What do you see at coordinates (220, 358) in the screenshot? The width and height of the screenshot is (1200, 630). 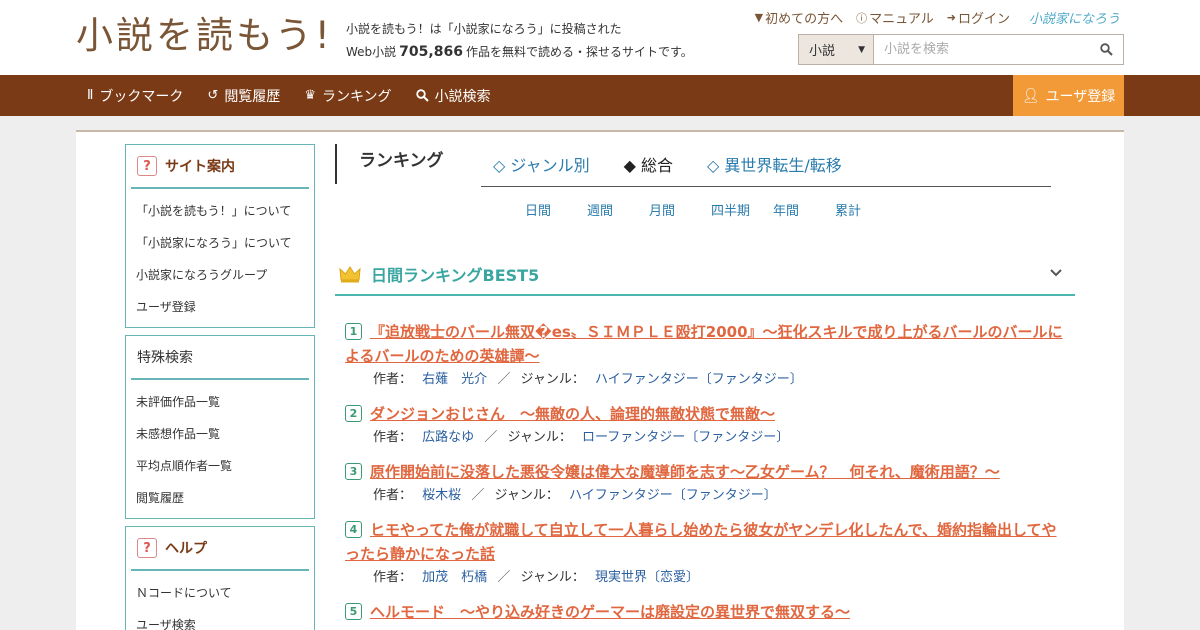 I see `special-search-heading: 特殊検索` at bounding box center [220, 358].